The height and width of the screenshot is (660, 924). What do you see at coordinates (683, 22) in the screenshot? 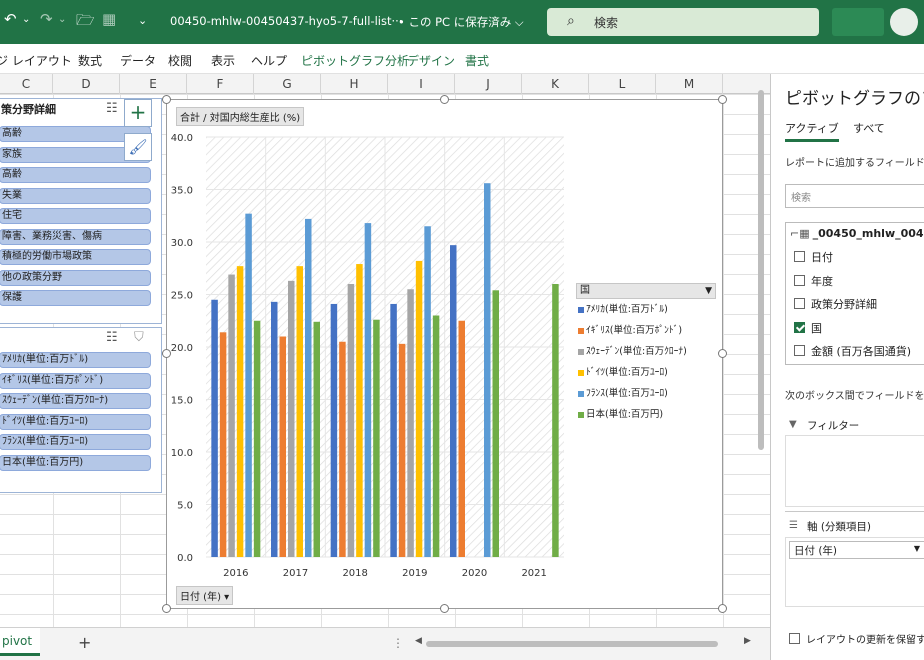
I see `search-box: ⌕ 検索` at bounding box center [683, 22].